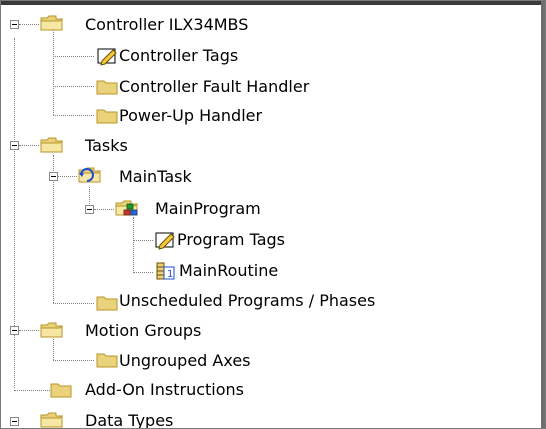  Describe the element at coordinates (228, 271) in the screenshot. I see `tree-node-label: MainRoutine` at that location.